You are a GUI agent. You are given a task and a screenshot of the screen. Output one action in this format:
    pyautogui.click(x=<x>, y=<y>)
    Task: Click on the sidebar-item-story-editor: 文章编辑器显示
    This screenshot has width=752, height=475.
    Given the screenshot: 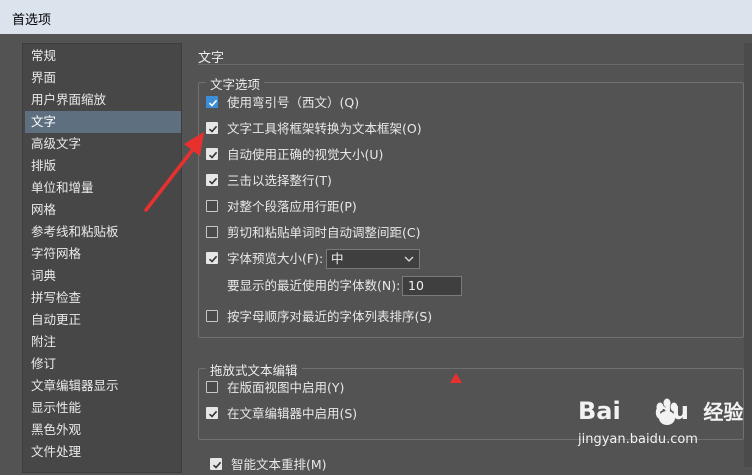 What is the action you would take?
    pyautogui.click(x=103, y=386)
    